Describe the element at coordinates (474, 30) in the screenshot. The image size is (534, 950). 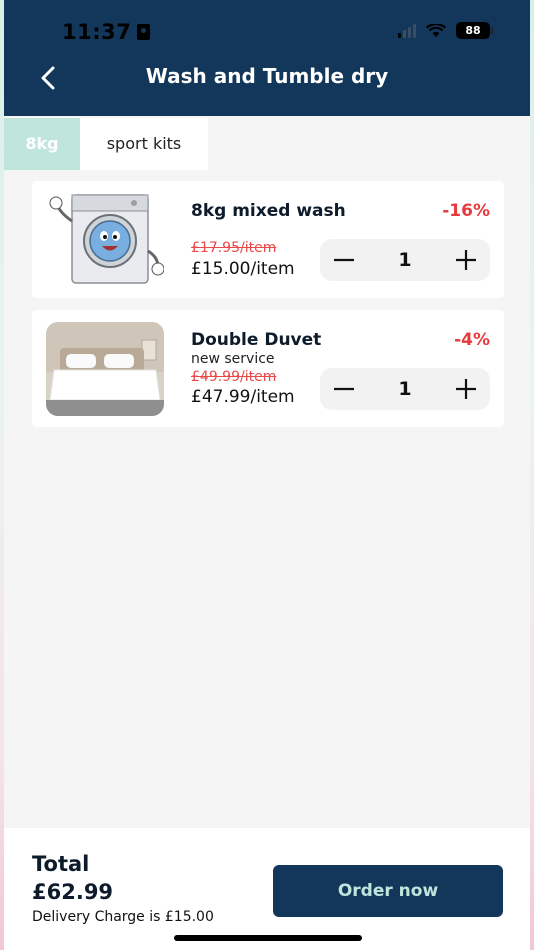
I see `battery-icon: 88` at that location.